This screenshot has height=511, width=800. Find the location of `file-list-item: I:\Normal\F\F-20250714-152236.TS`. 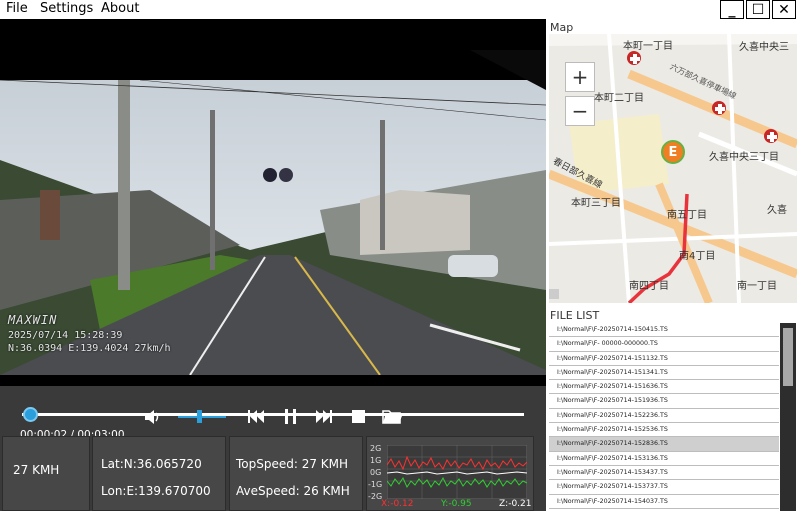

file-list-item: I:\Normal\F\F-20250714-152236.TS is located at coordinates (664, 416).